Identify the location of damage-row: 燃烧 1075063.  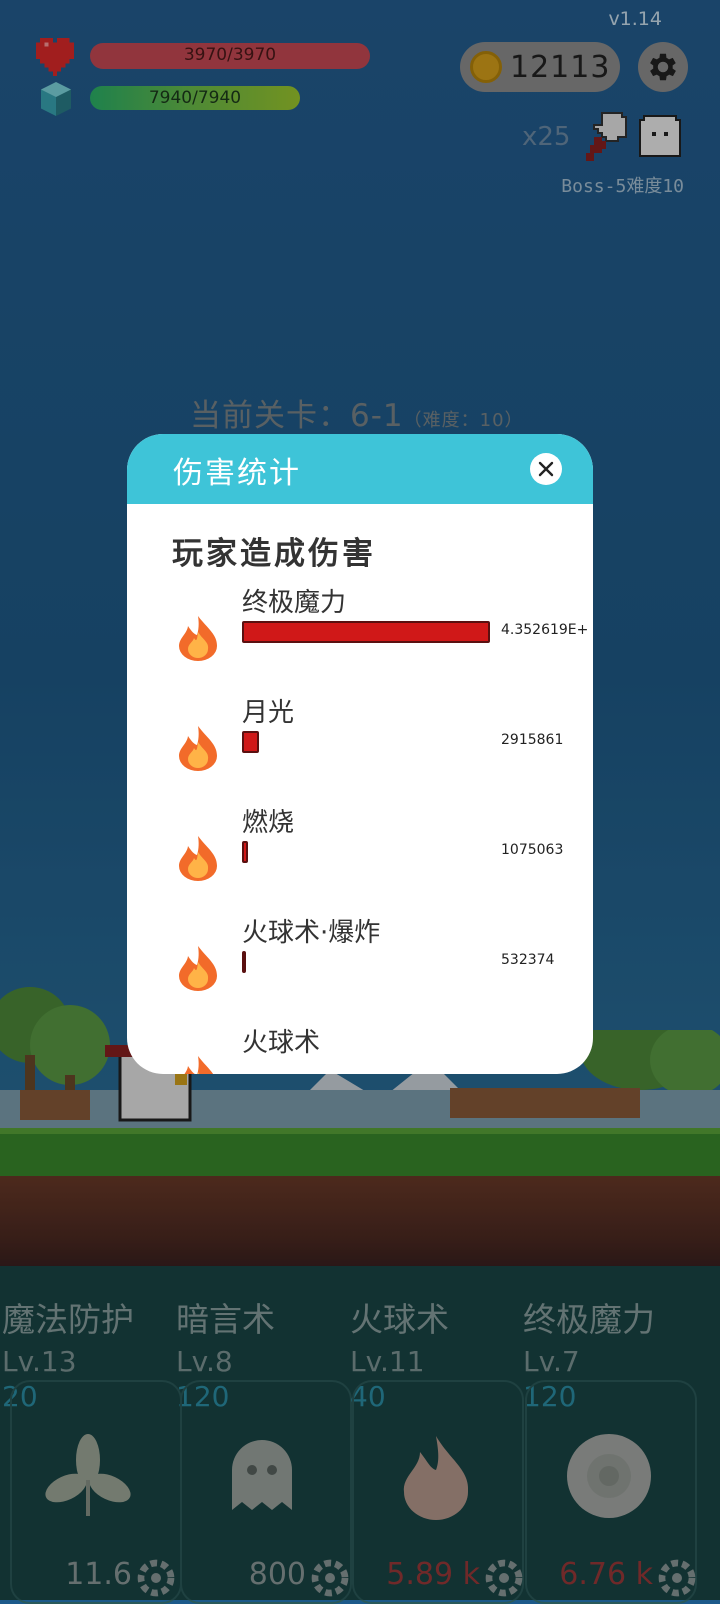
(360, 857).